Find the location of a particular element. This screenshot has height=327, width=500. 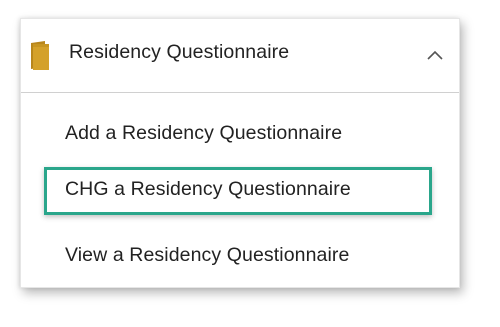

menu-item-add-questionnaire: Add a Residency Questionnaire is located at coordinates (203, 133).